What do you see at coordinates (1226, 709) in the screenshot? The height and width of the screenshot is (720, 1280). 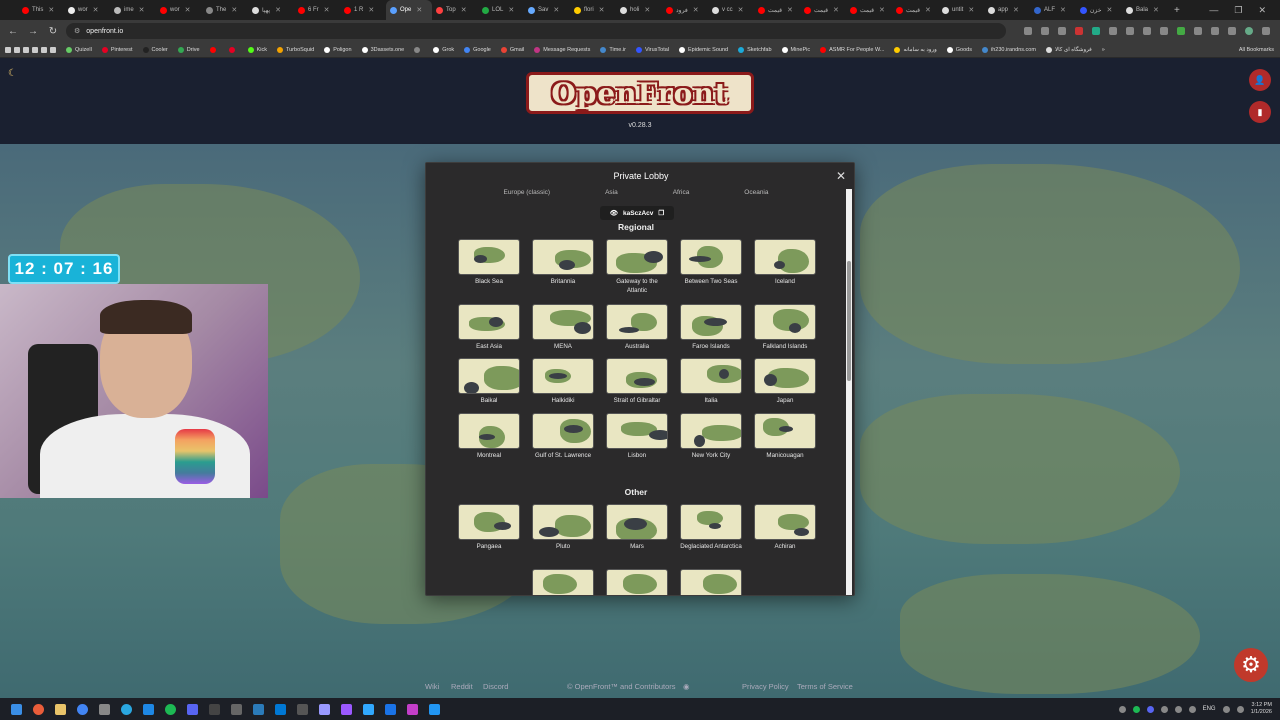 I see `wifi-icon` at bounding box center [1226, 709].